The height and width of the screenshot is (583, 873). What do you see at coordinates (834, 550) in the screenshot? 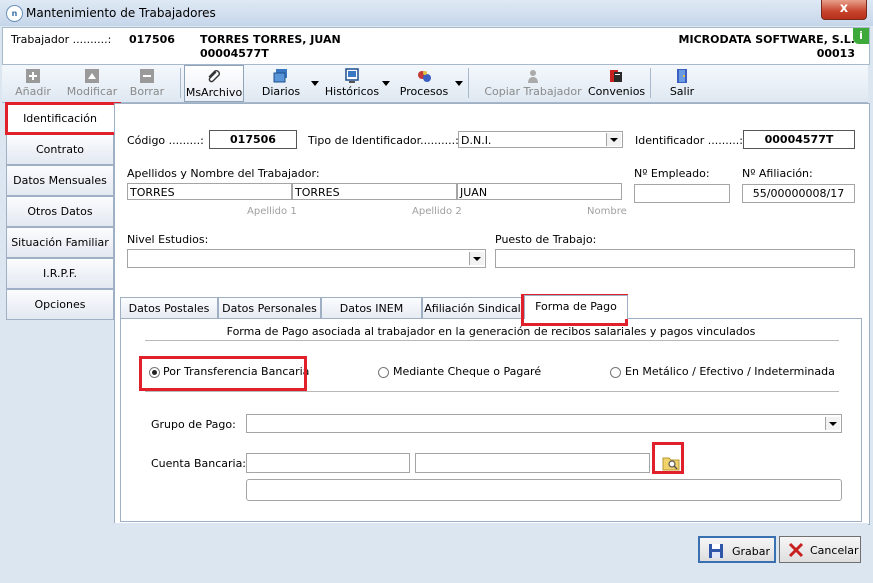
I see `cancel-label: Cancelar` at bounding box center [834, 550].